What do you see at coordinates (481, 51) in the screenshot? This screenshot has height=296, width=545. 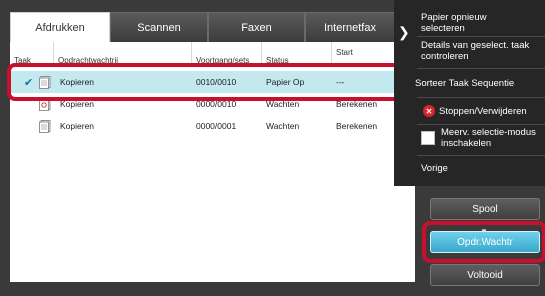 I see `menu-item-check-details: Details van geselect. taak controleren` at bounding box center [481, 51].